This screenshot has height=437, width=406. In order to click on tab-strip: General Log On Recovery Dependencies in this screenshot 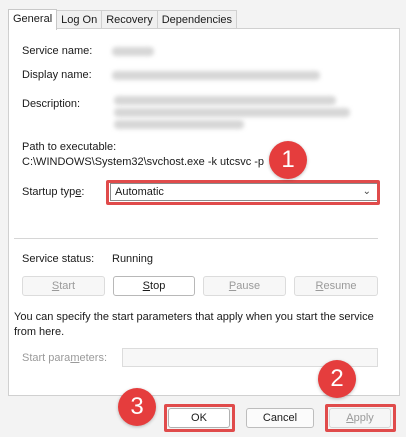, I will do `click(123, 19)`.